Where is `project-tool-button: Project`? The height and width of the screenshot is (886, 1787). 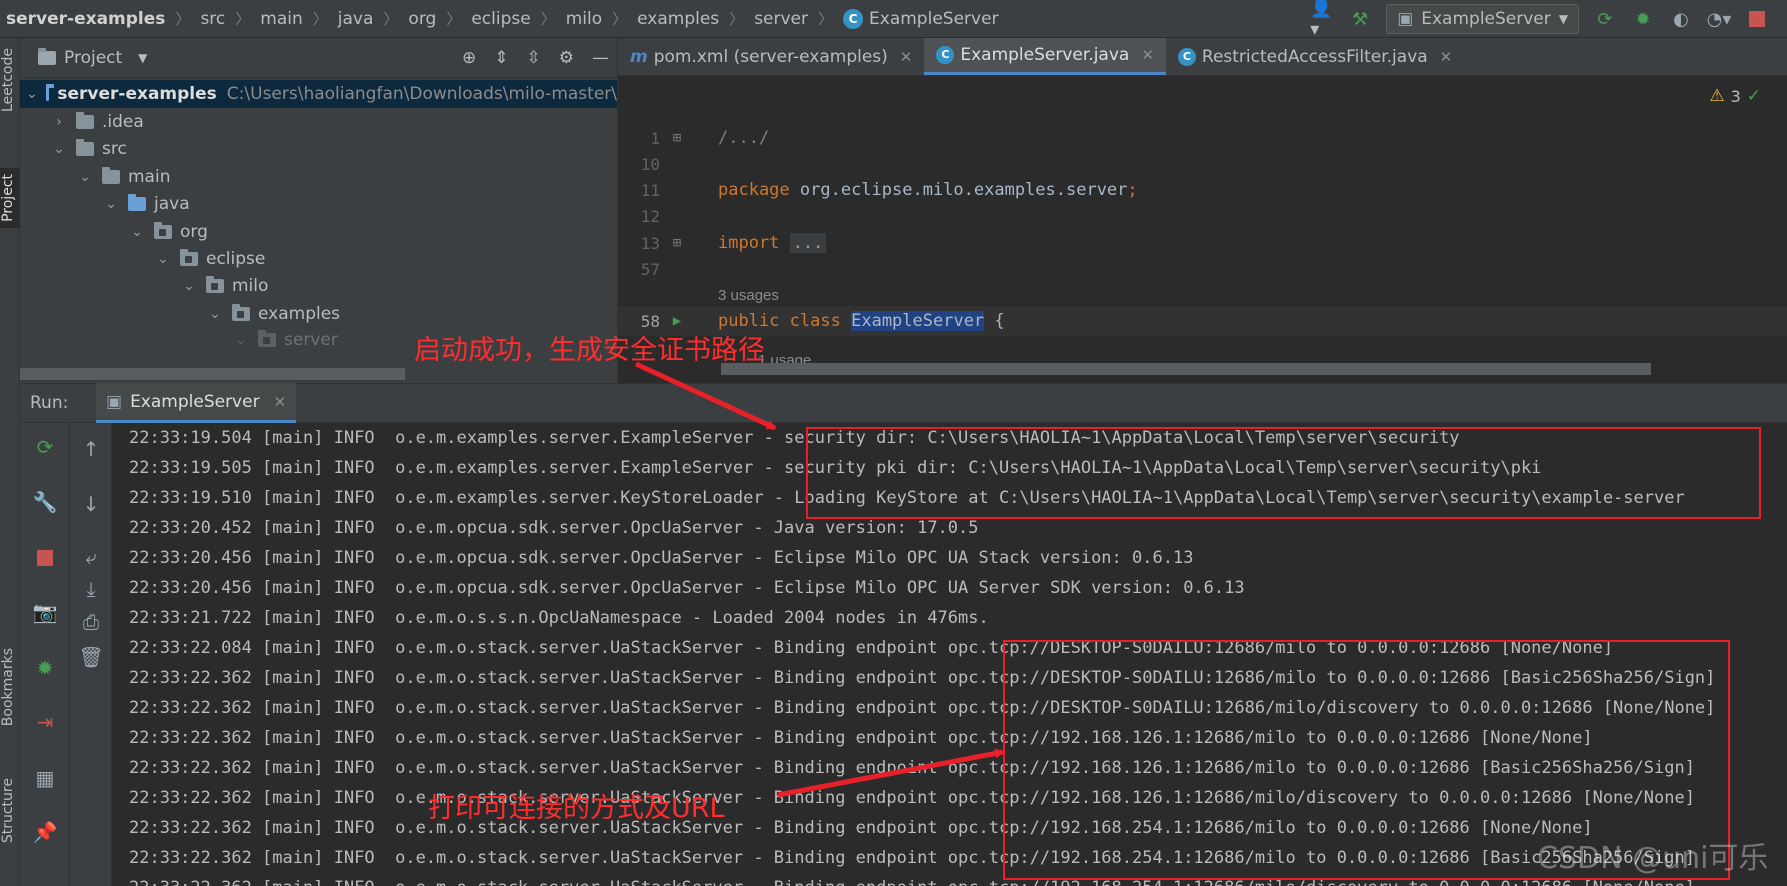
project-tool-button: Project is located at coordinates (10, 198).